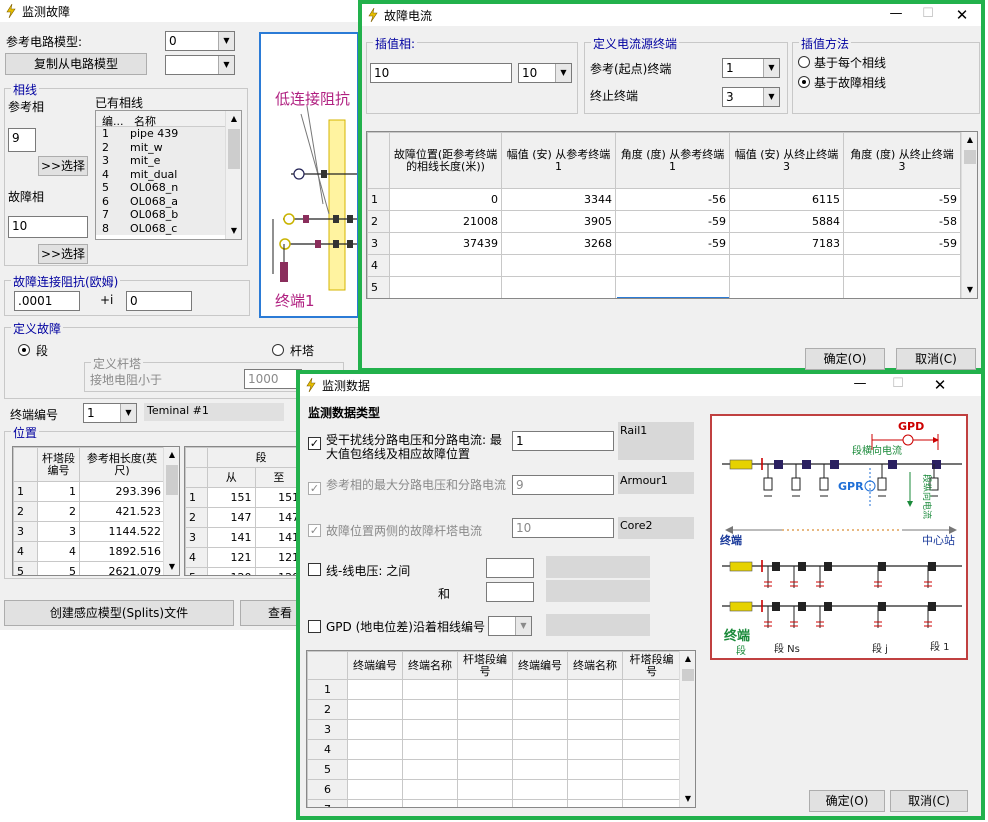 The width and height of the screenshot is (988, 822). I want to click on list-item: 6 OL068_a, so click(161, 201).